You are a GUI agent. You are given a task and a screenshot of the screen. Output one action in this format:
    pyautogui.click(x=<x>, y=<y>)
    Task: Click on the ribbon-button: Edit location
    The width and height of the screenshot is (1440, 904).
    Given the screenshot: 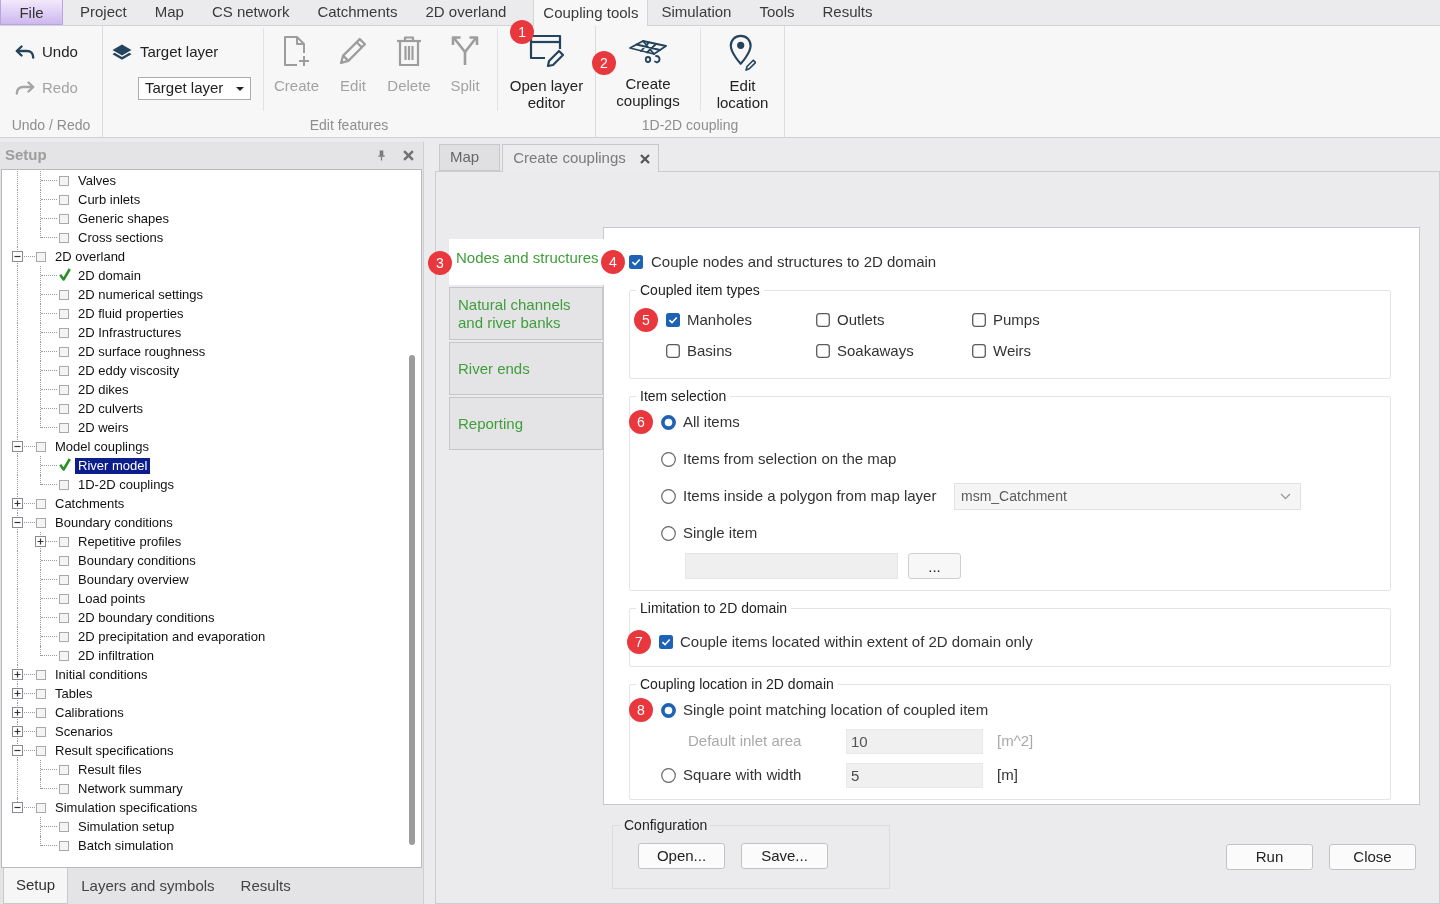 What is the action you would take?
    pyautogui.click(x=742, y=72)
    